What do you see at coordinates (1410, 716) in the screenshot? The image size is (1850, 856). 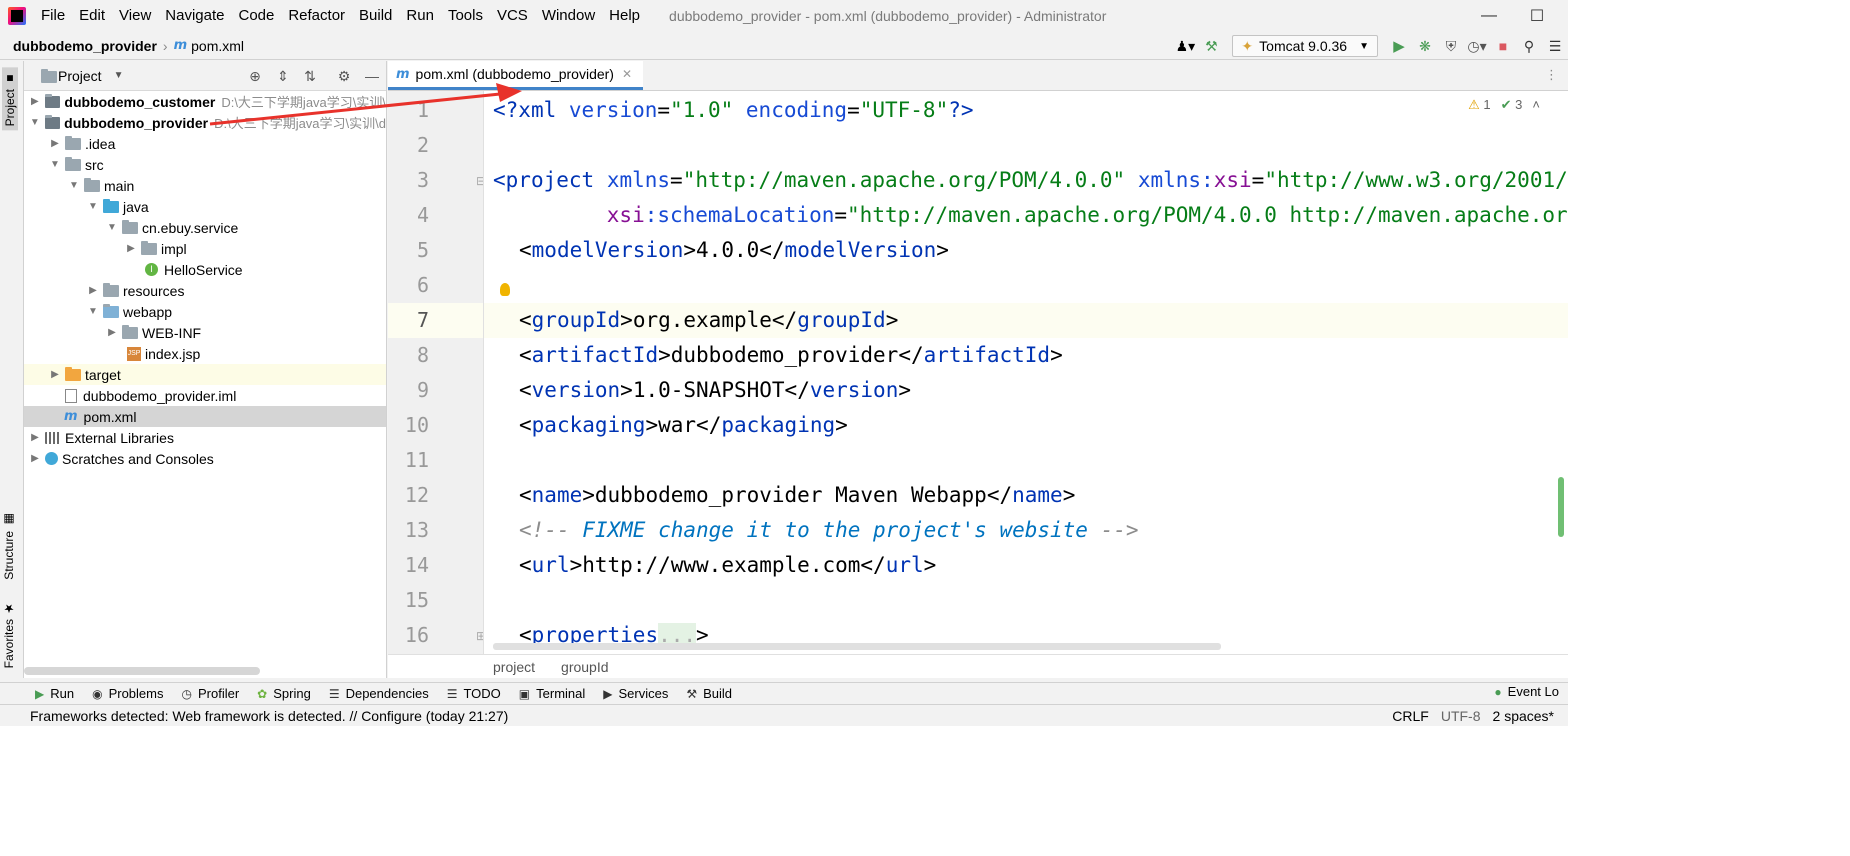 I see `line-separator-widget: CRLF` at bounding box center [1410, 716].